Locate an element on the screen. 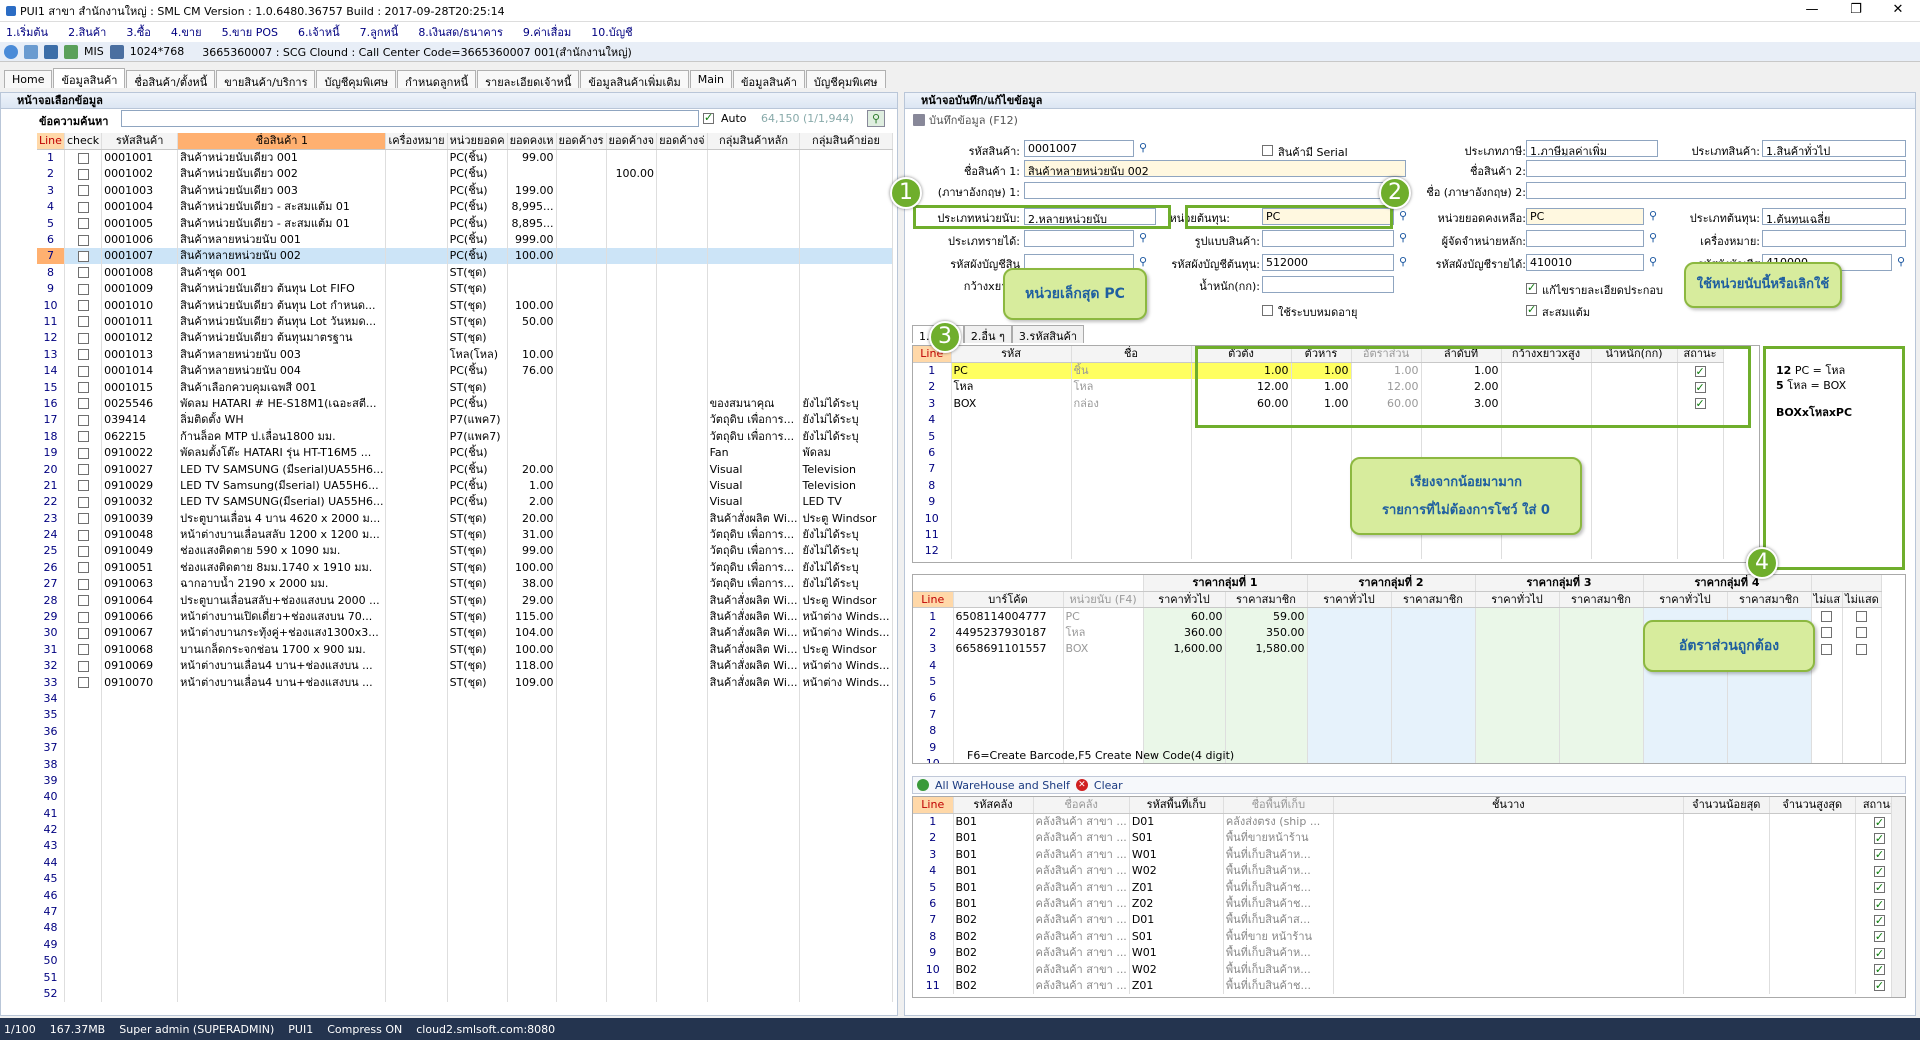  subtab-other: 2.อื่น ๆ is located at coordinates (987, 334).